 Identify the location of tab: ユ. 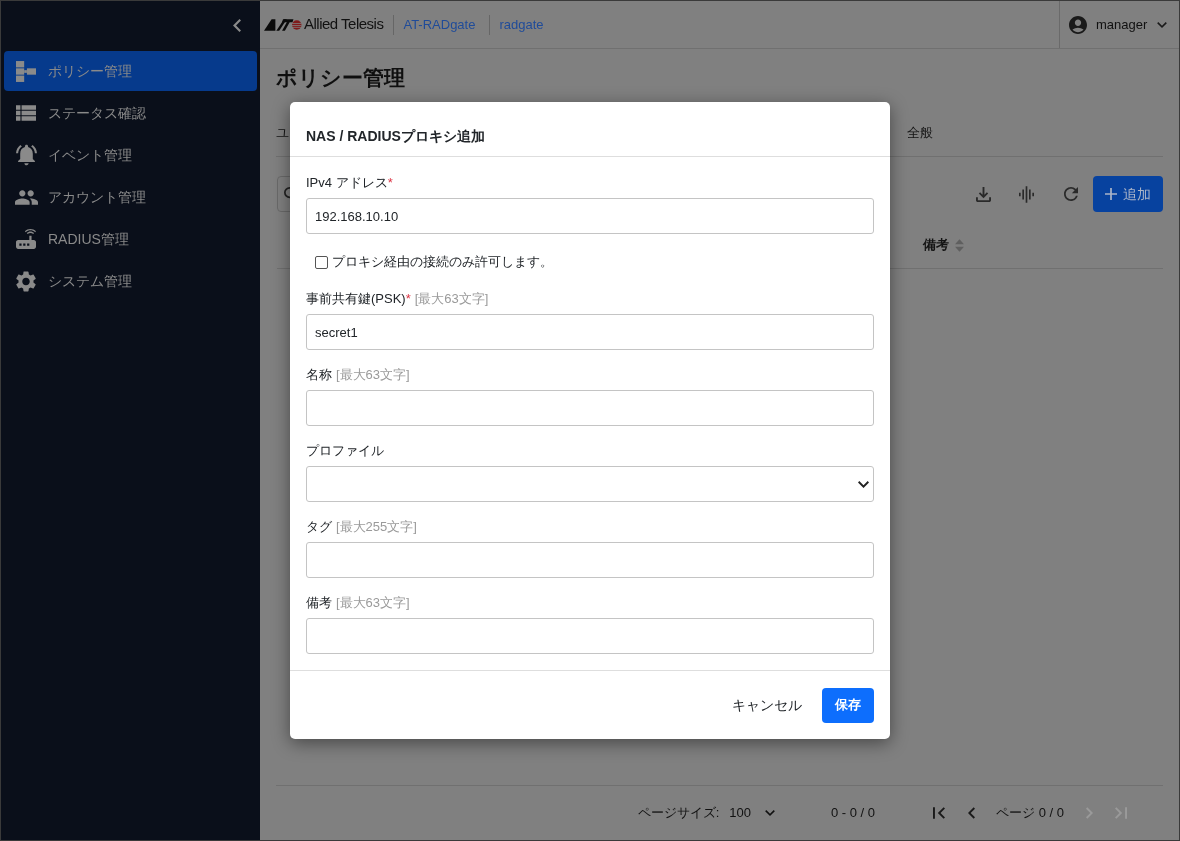
(282, 133).